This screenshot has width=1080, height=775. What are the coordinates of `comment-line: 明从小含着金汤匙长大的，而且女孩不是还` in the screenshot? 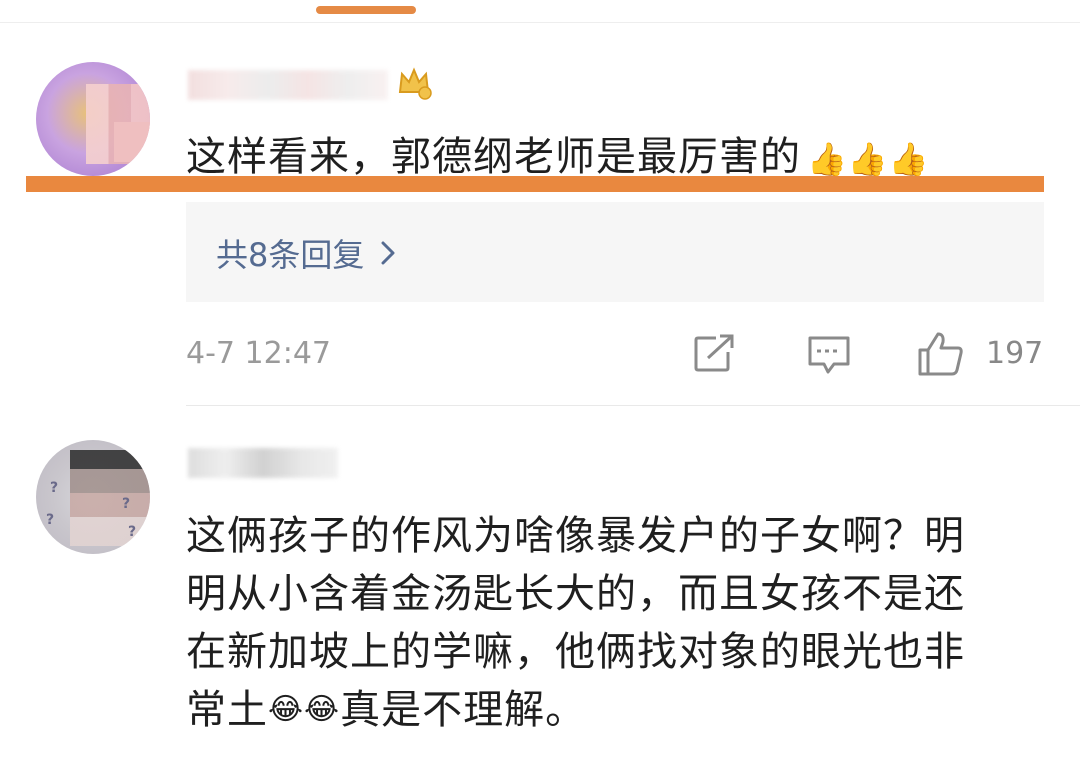 It's located at (575, 594).